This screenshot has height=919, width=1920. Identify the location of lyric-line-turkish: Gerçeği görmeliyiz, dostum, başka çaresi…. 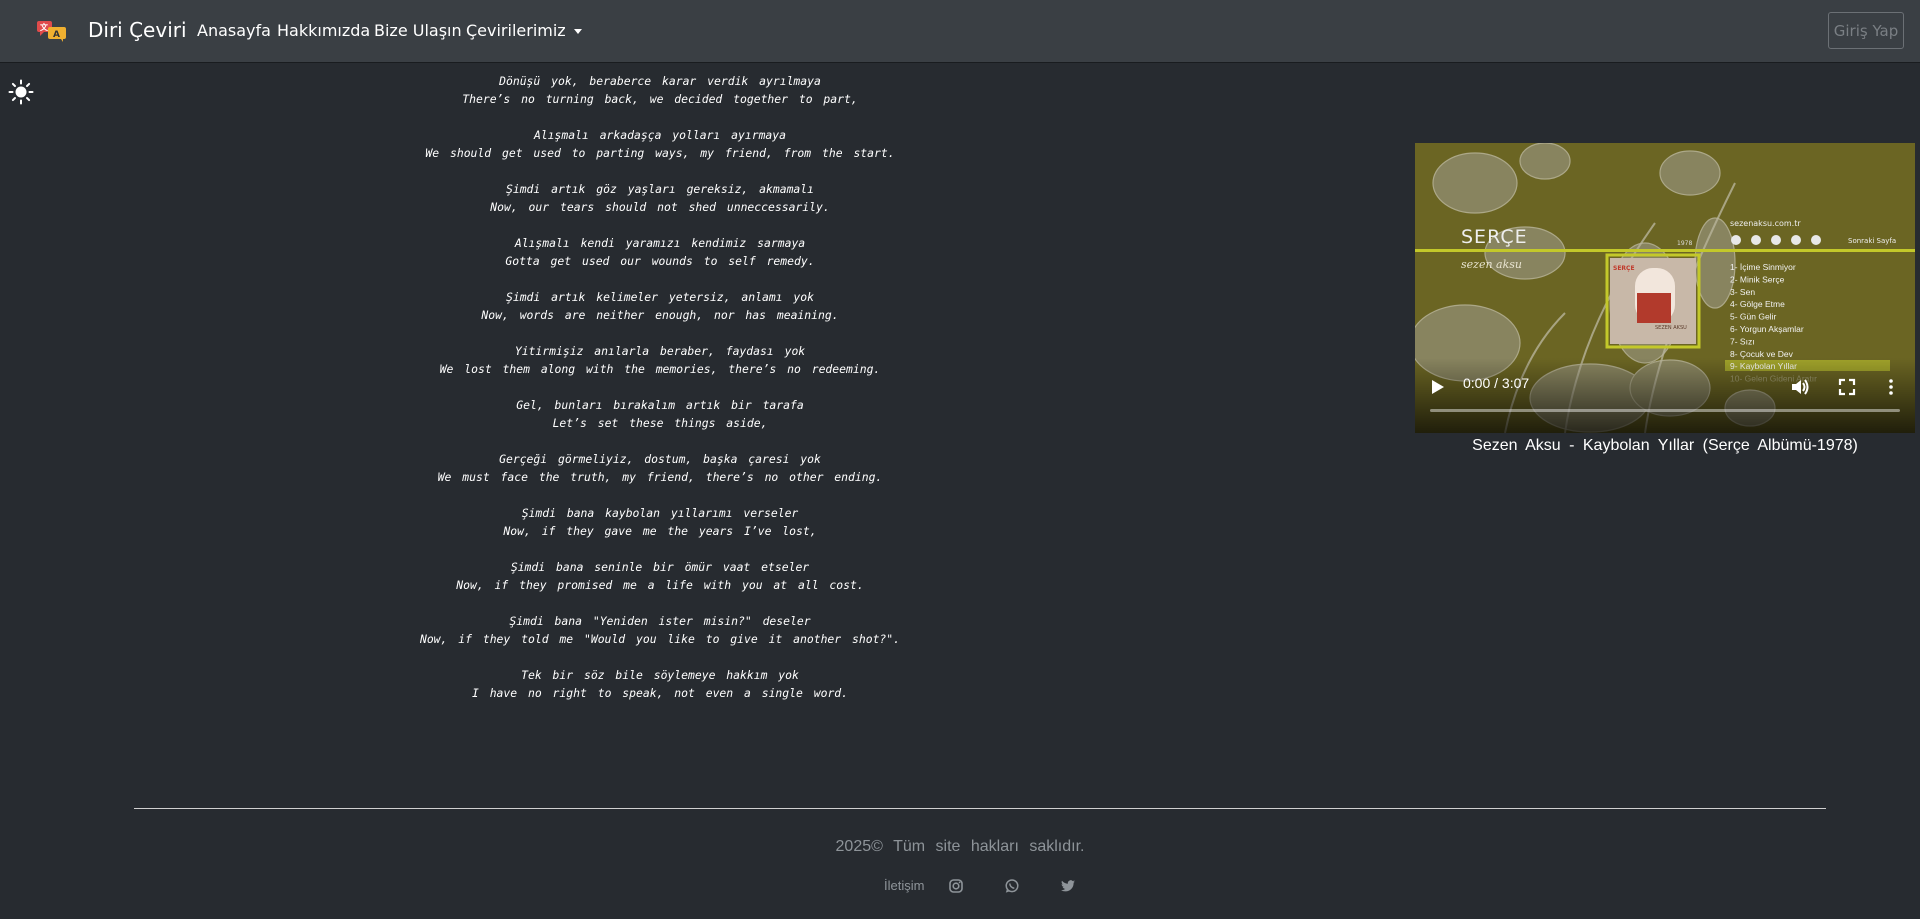
(660, 459).